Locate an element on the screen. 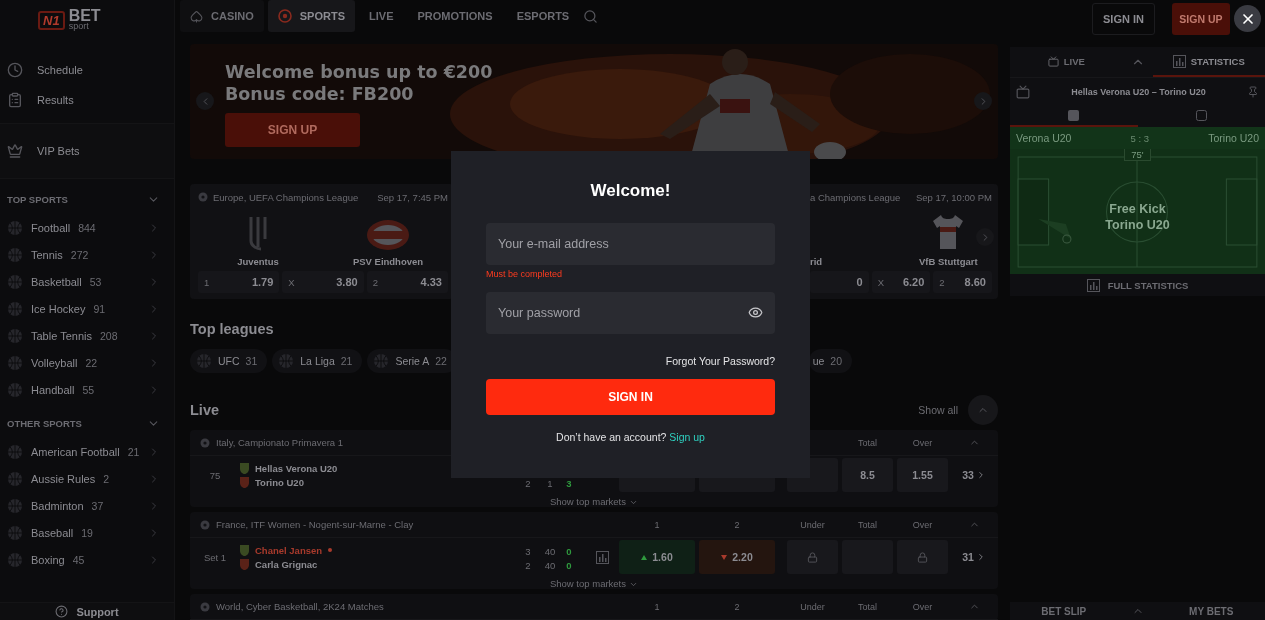 Image resolution: width=1265 pixels, height=620 pixels. support-link: Support is located at coordinates (97, 611).